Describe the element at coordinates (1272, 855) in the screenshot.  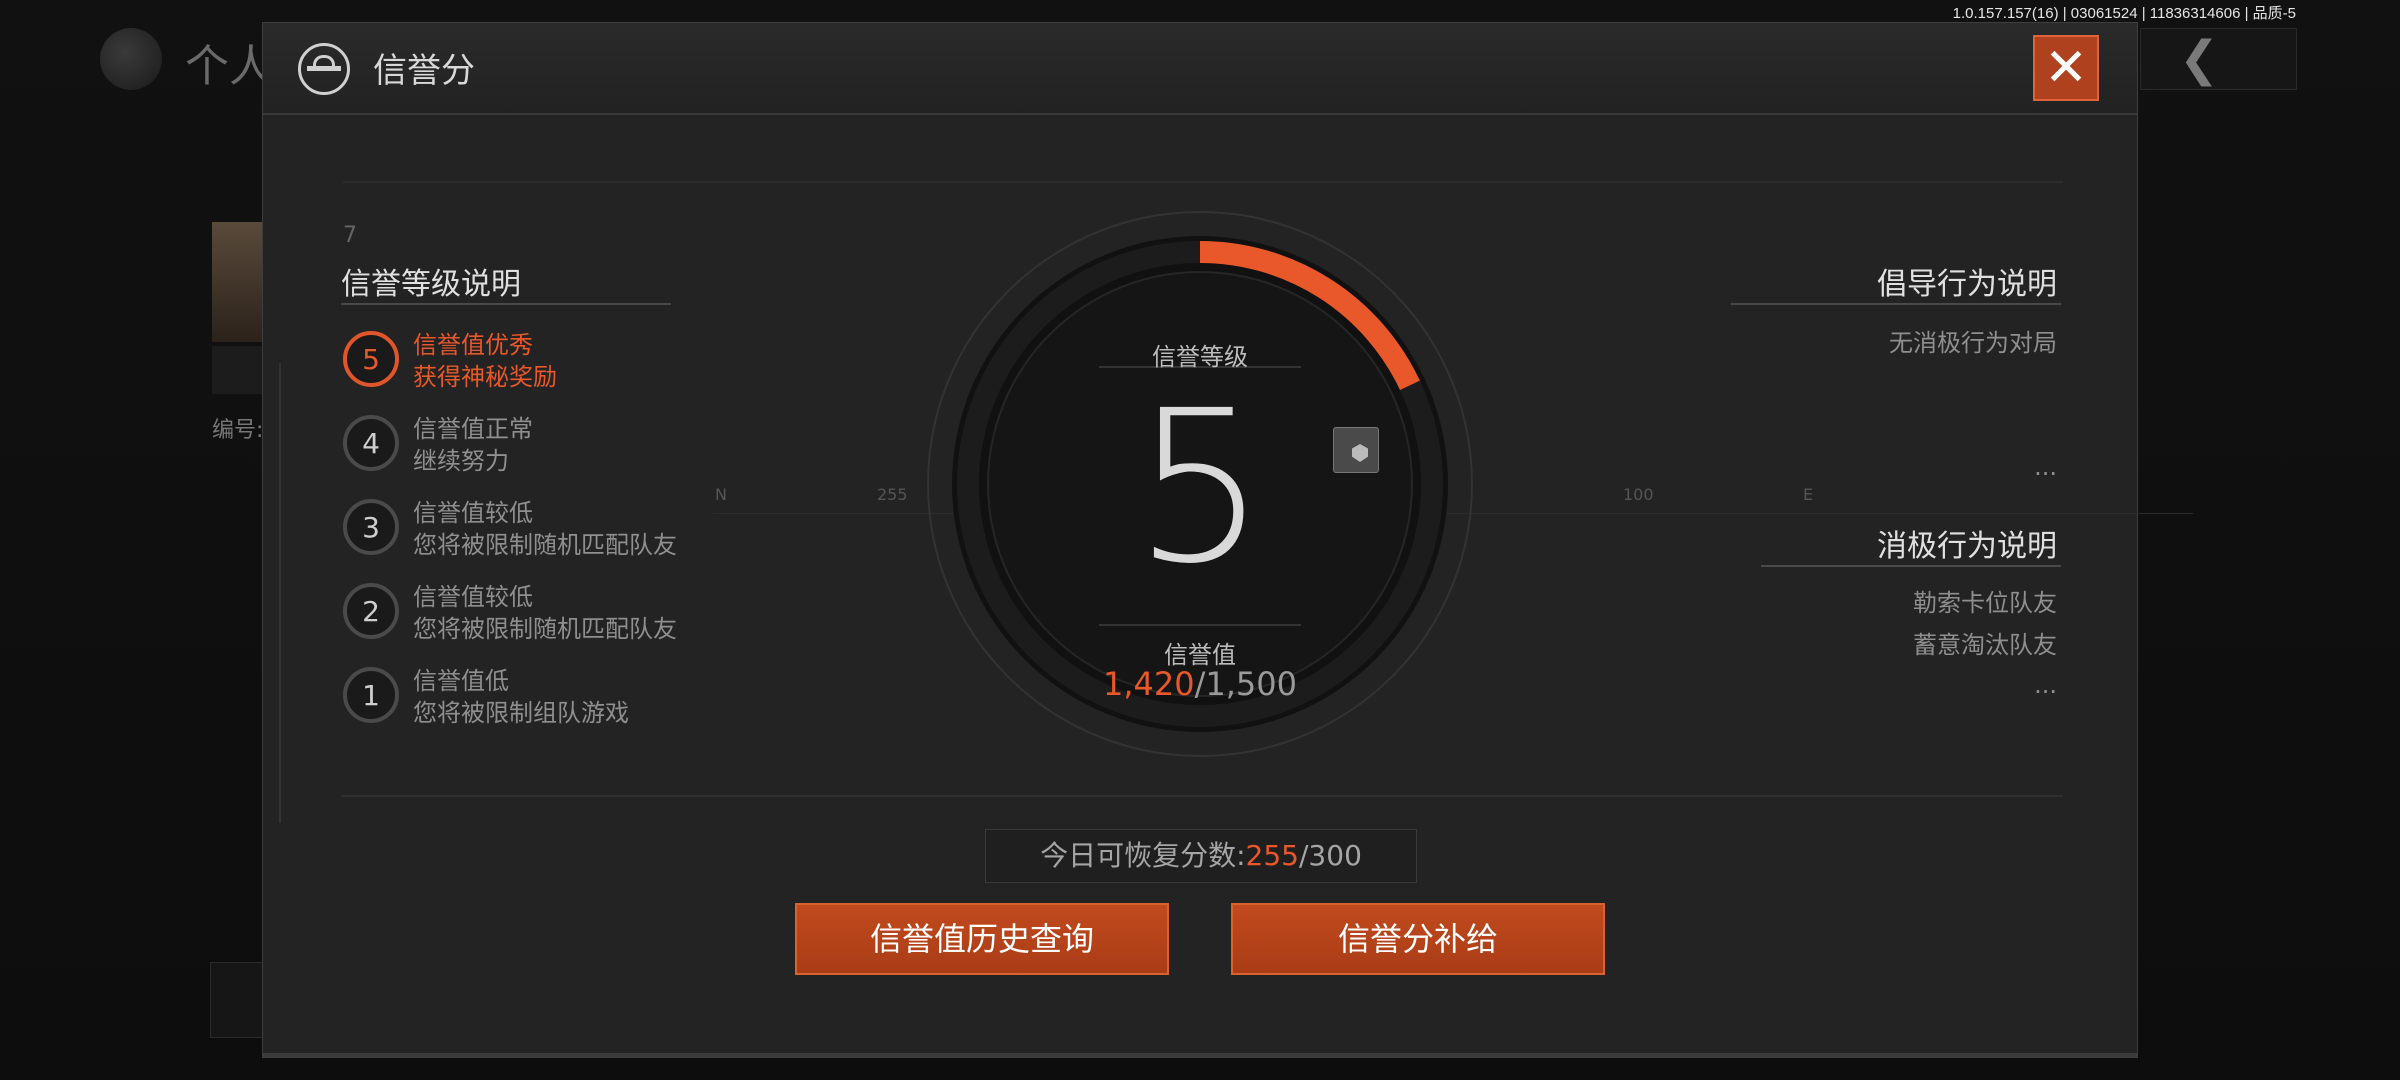
I see `recover-current: 255` at that location.